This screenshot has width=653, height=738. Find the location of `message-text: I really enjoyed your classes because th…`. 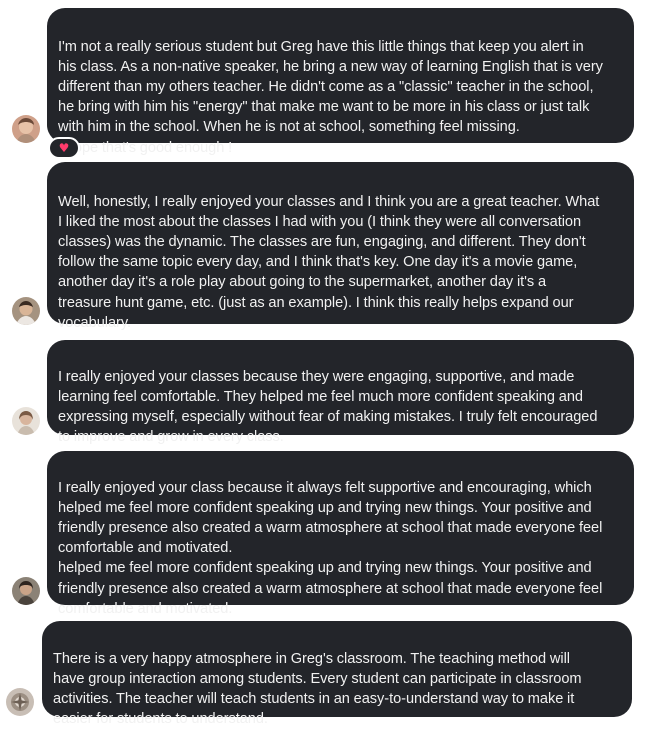

message-text: I really enjoyed your classes because th… is located at coordinates (328, 407).